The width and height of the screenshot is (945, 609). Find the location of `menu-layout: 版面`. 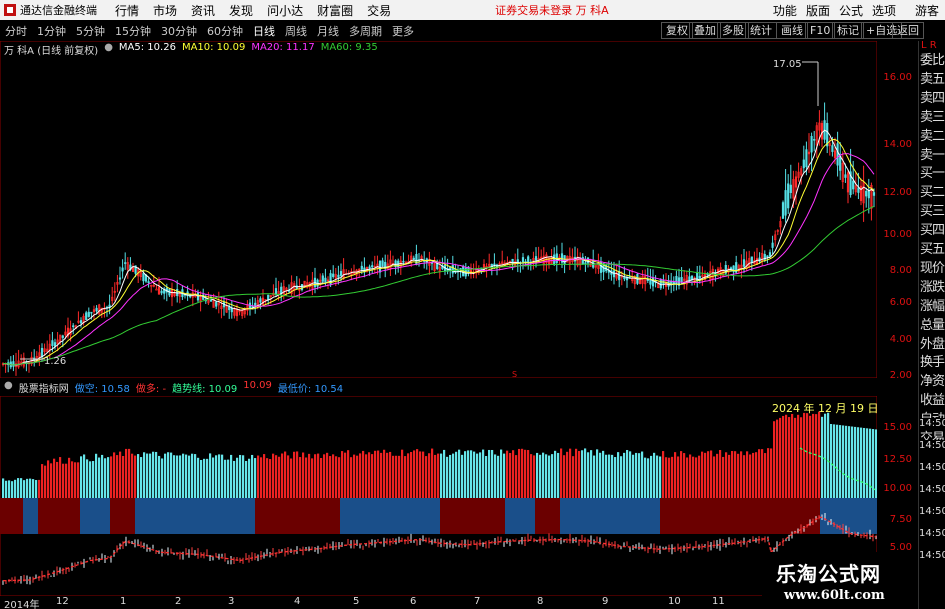

menu-layout: 版面 is located at coordinates (818, 10).